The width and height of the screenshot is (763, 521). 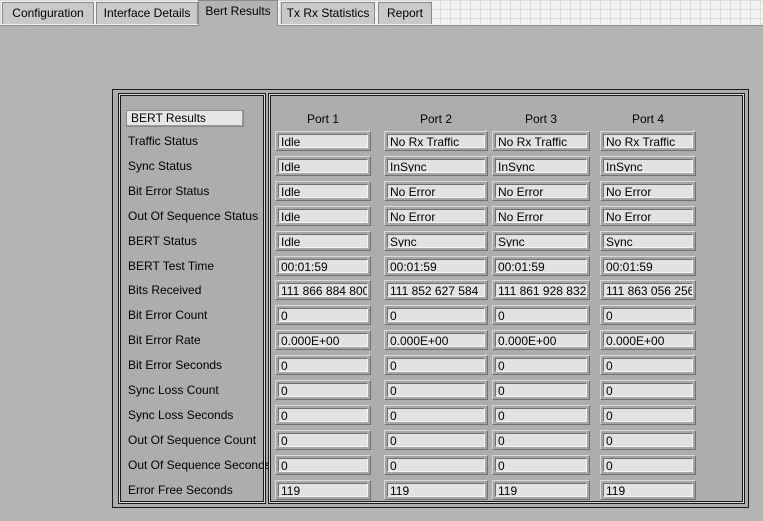 I want to click on tab-tx-rx-statistics: Tx Rx Statistics, so click(x=328, y=13).